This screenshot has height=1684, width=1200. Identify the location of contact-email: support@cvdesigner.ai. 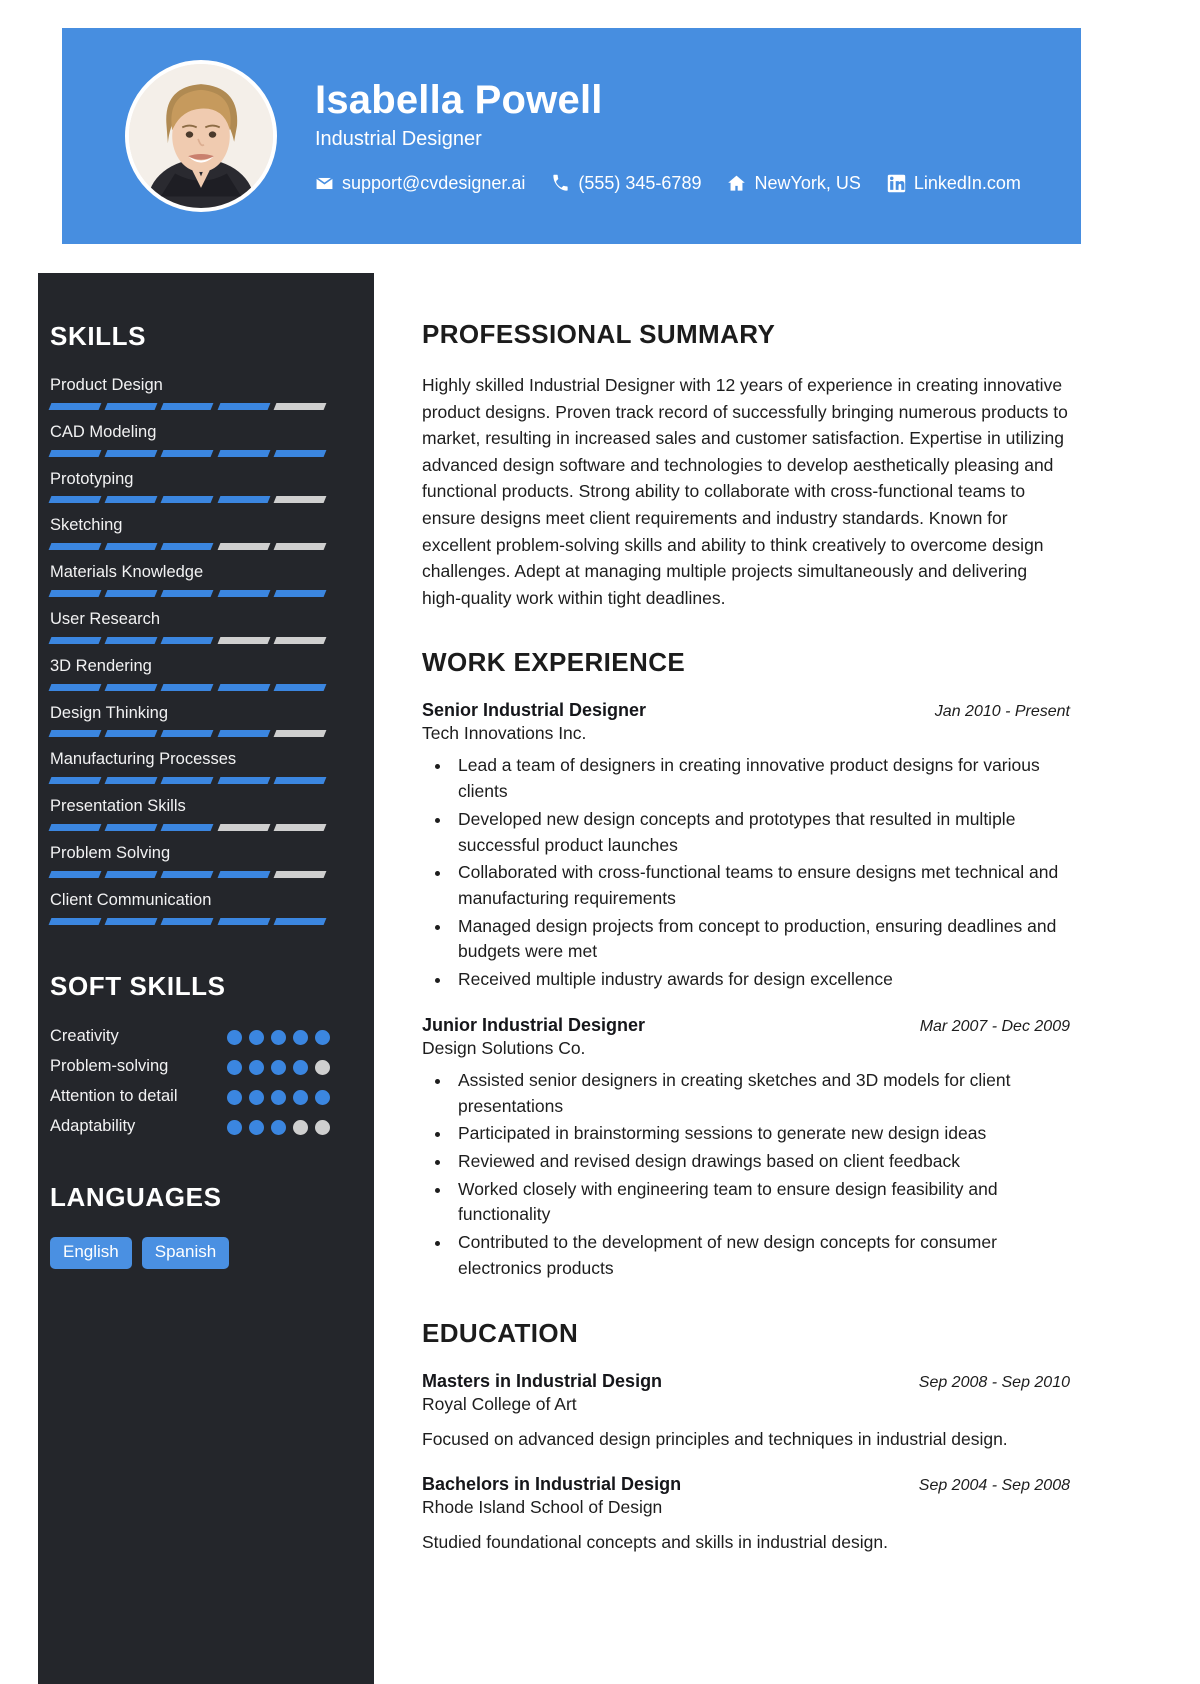
(420, 183).